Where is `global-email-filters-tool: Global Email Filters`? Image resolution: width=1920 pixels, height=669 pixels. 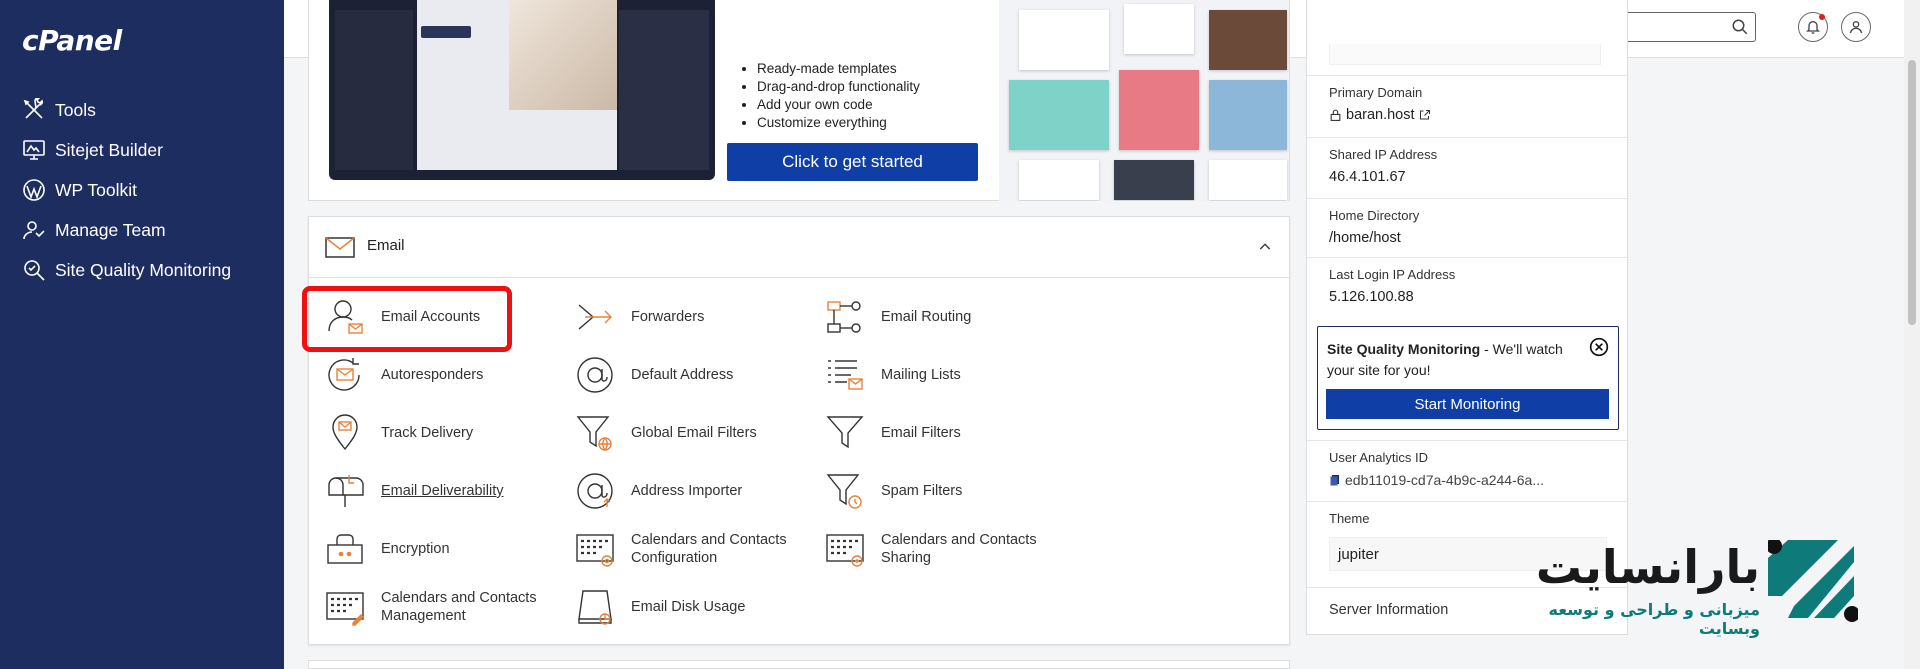 global-email-filters-tool: Global Email Filters is located at coordinates (665, 433).